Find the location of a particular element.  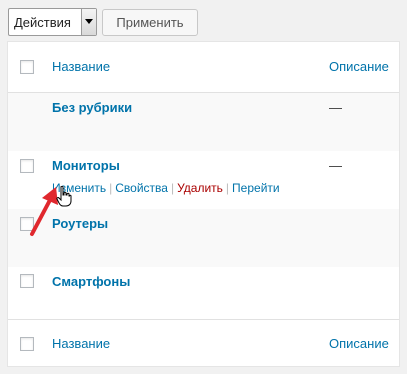

column-header-name: Название is located at coordinates (81, 66).